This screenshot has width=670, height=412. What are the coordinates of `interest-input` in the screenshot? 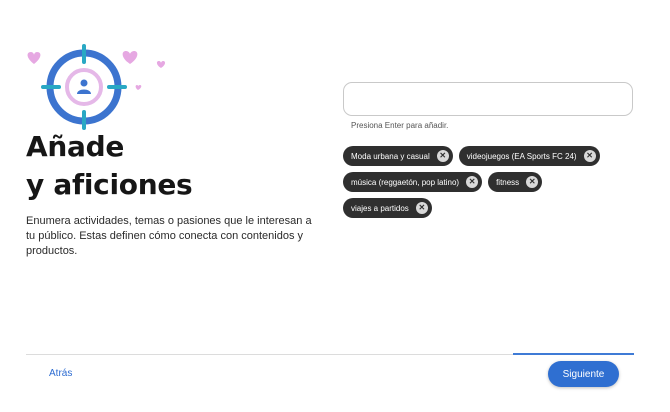 It's located at (488, 99).